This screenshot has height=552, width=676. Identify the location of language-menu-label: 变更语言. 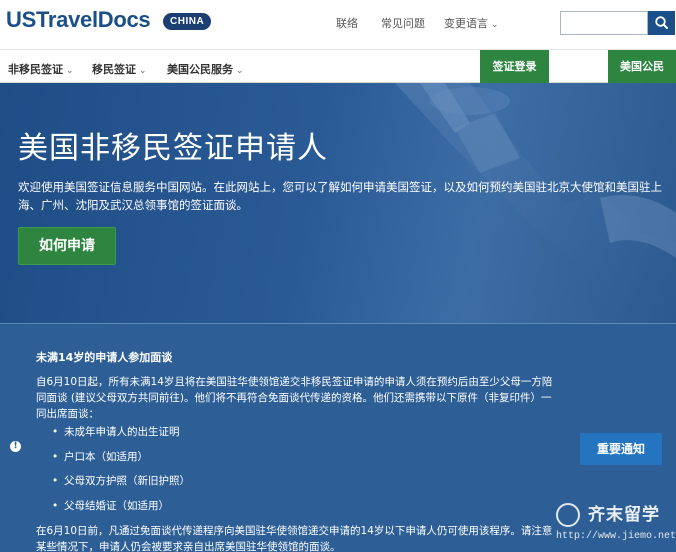
(466, 23).